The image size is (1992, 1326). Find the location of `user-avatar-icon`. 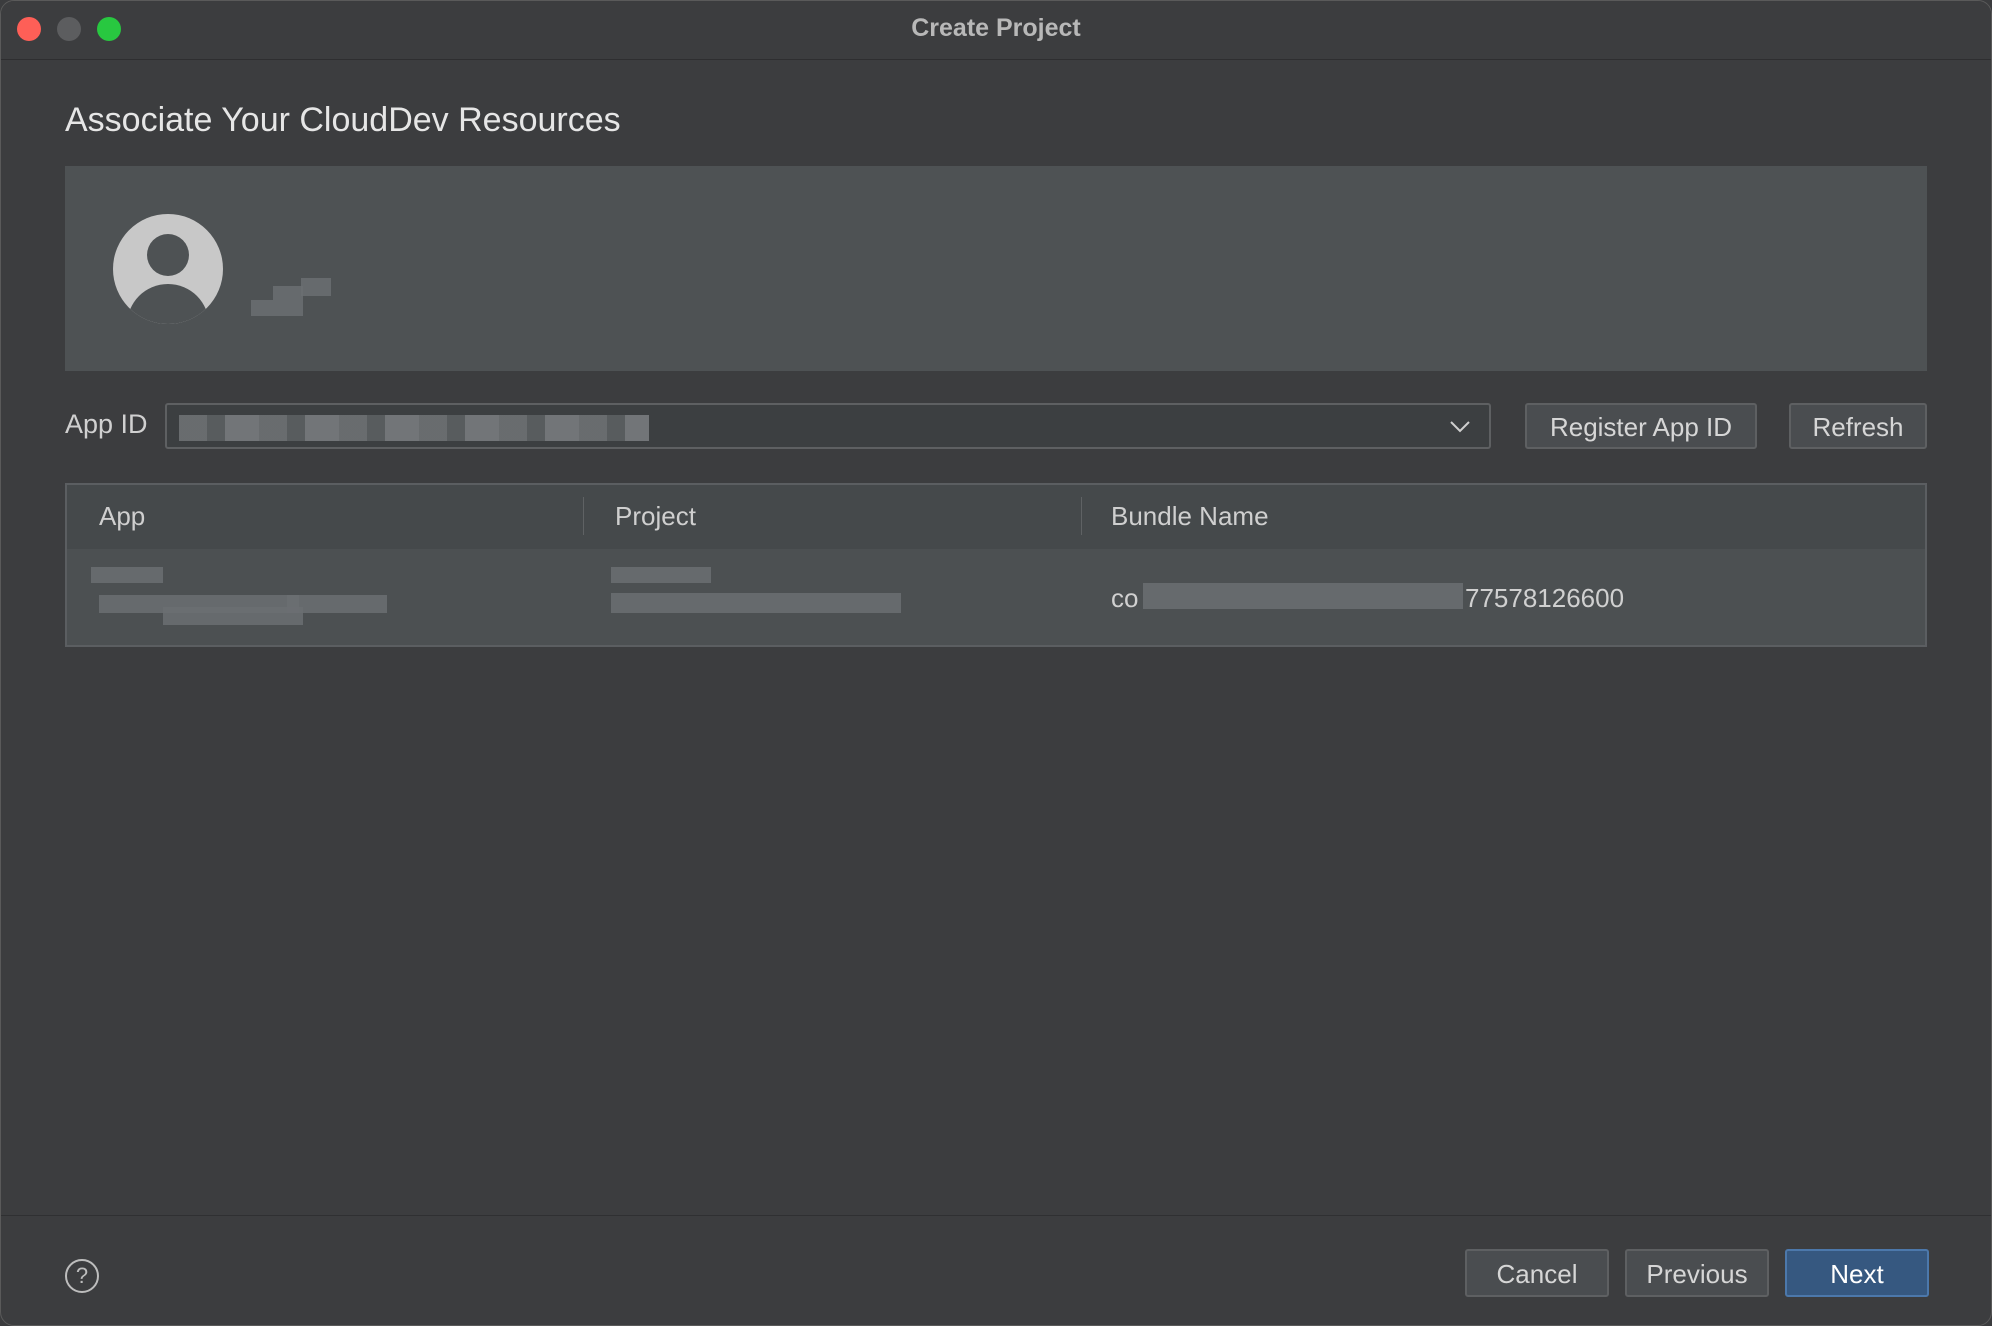

user-avatar-icon is located at coordinates (168, 269).